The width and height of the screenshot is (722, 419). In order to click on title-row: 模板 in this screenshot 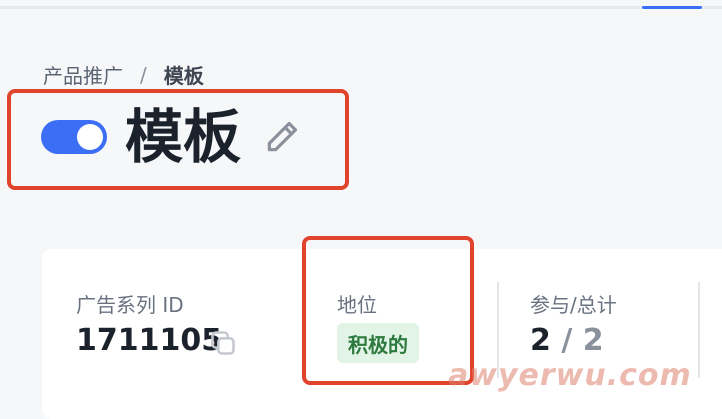, I will do `click(171, 137)`.